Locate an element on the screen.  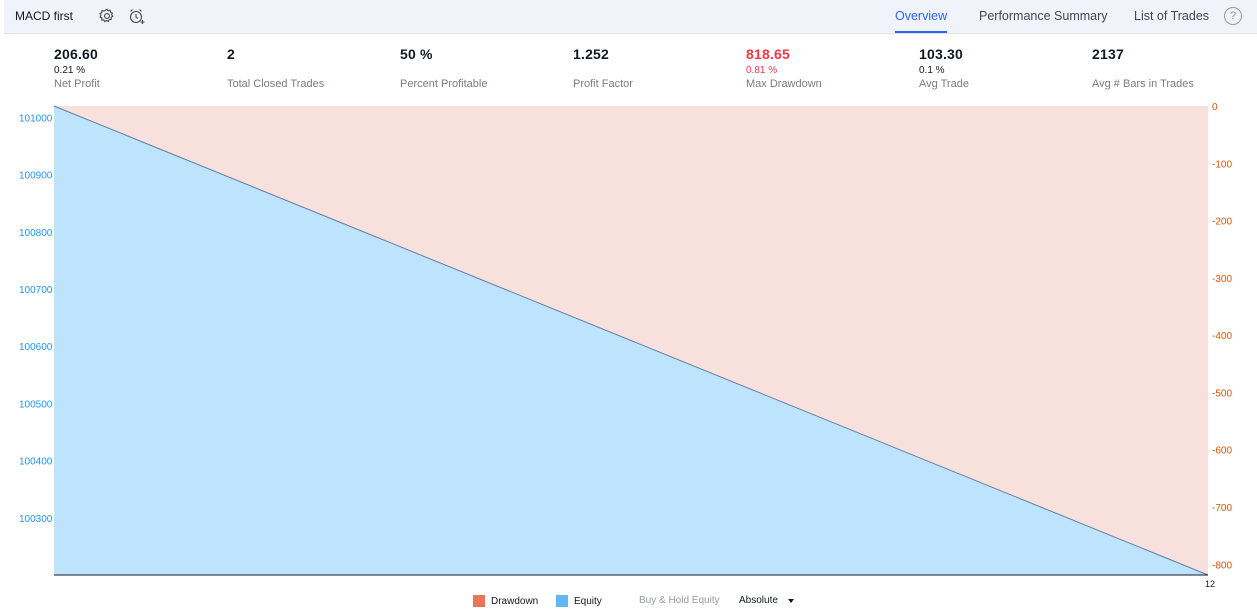
right-axis-tick: -200 is located at coordinates (1222, 222).